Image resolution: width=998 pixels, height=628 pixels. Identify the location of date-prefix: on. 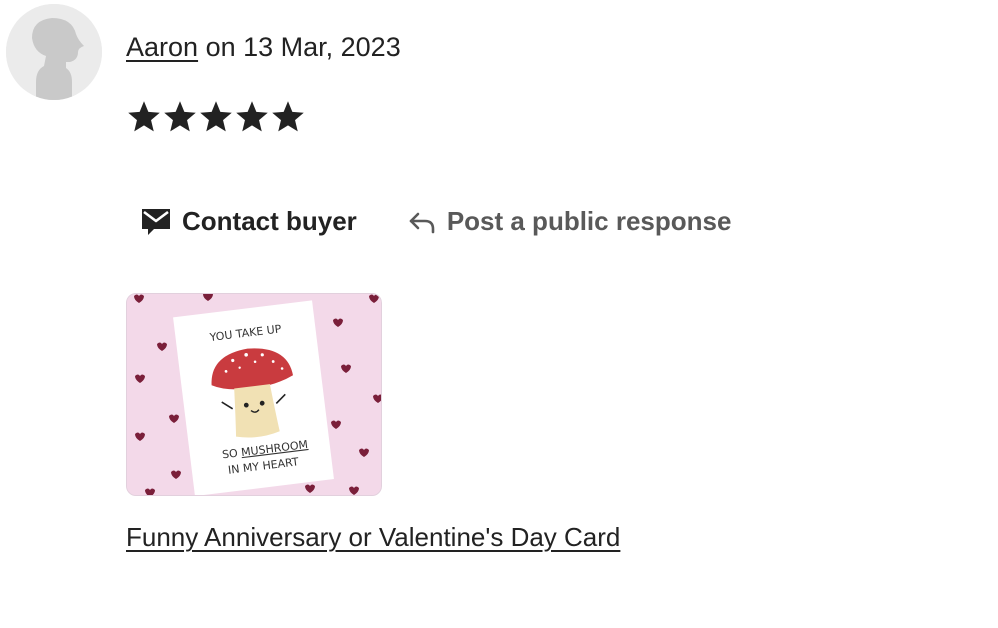
(221, 47).